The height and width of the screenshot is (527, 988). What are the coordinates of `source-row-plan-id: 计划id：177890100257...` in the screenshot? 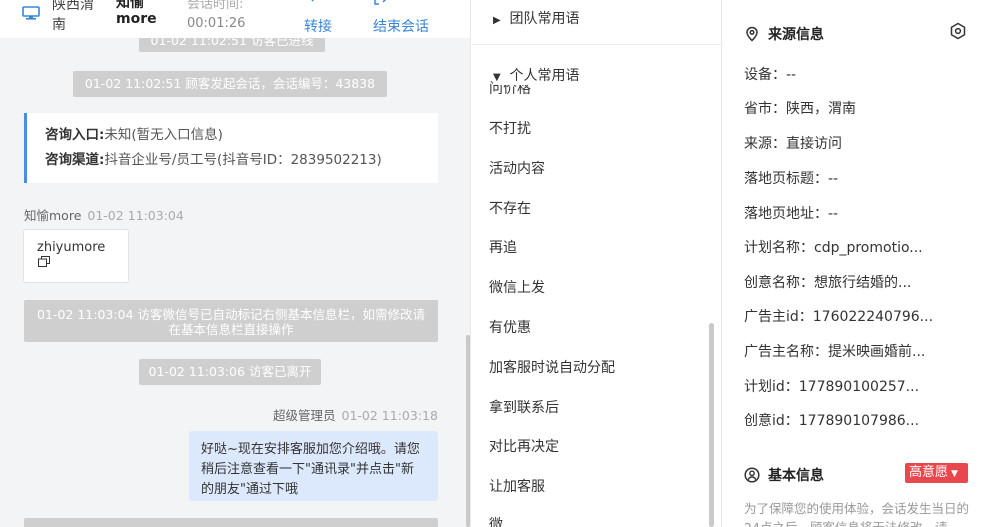 It's located at (832, 387).